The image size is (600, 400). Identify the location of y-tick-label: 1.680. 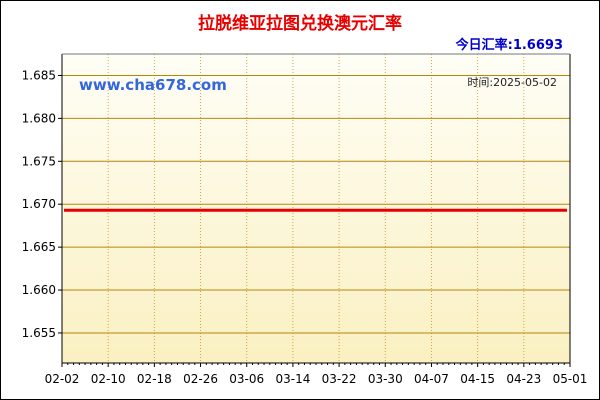
(39, 118).